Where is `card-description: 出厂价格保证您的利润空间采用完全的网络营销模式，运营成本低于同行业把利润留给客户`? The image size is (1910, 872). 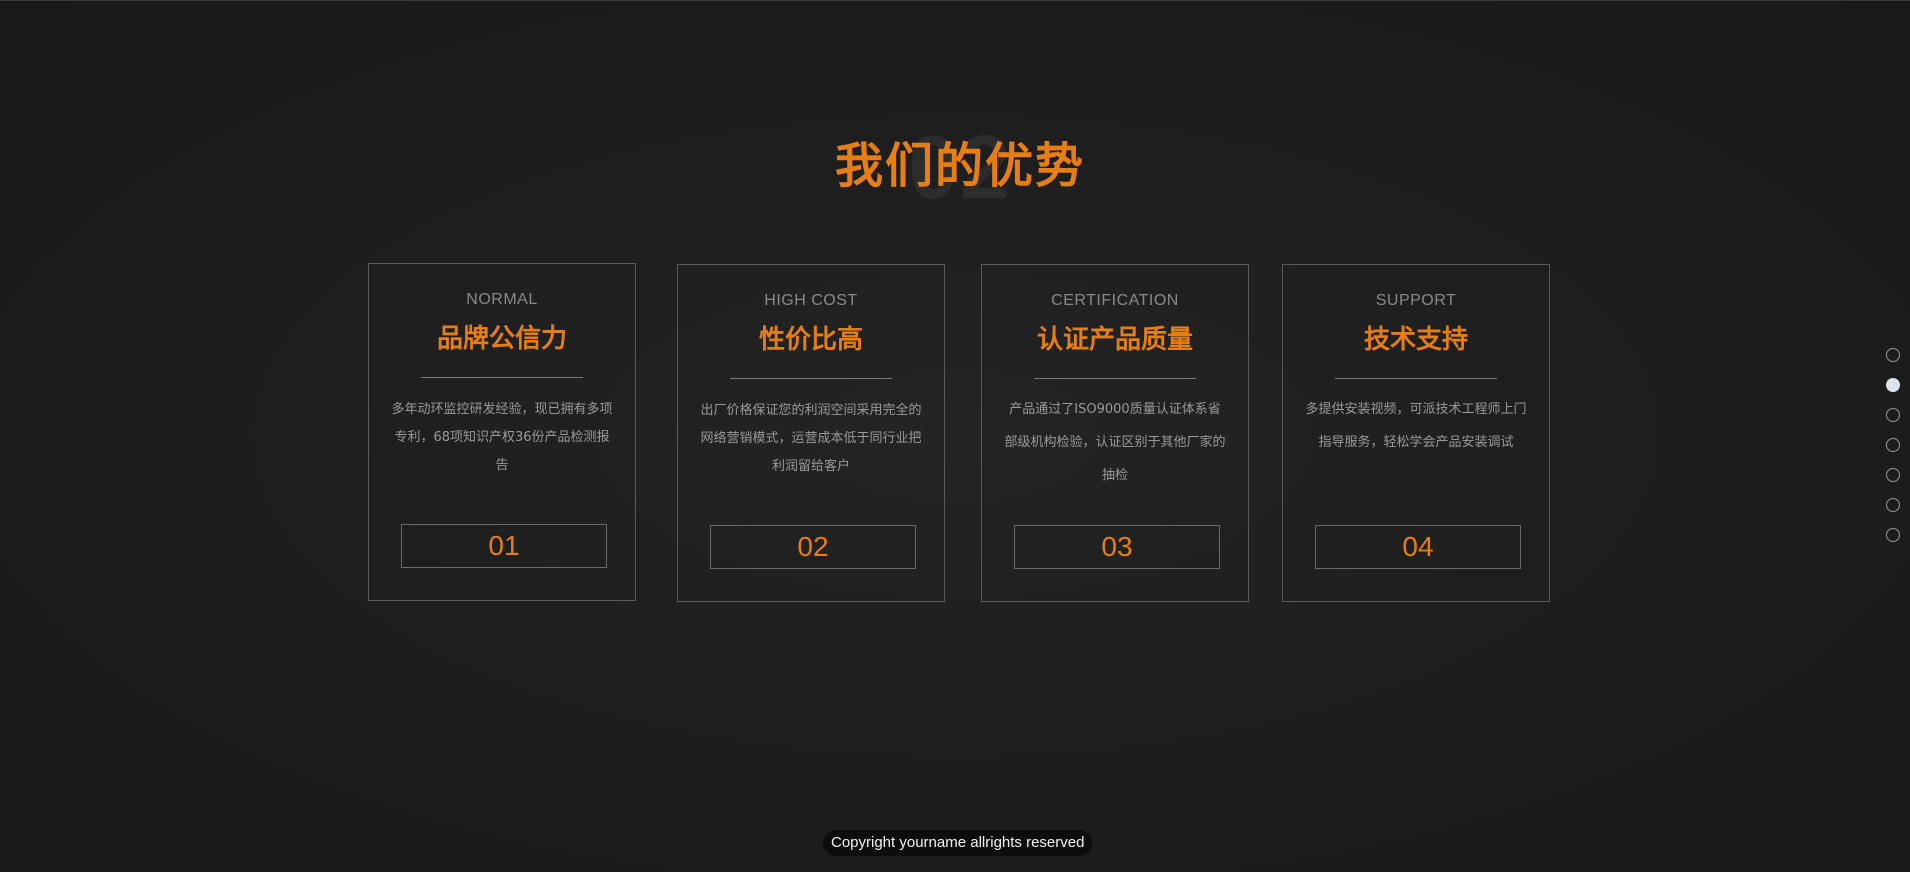
card-description: 出厂价格保证您的利润空间采用完全的网络营销模式，运营成本低于同行业把利润留给客户 is located at coordinates (811, 438).